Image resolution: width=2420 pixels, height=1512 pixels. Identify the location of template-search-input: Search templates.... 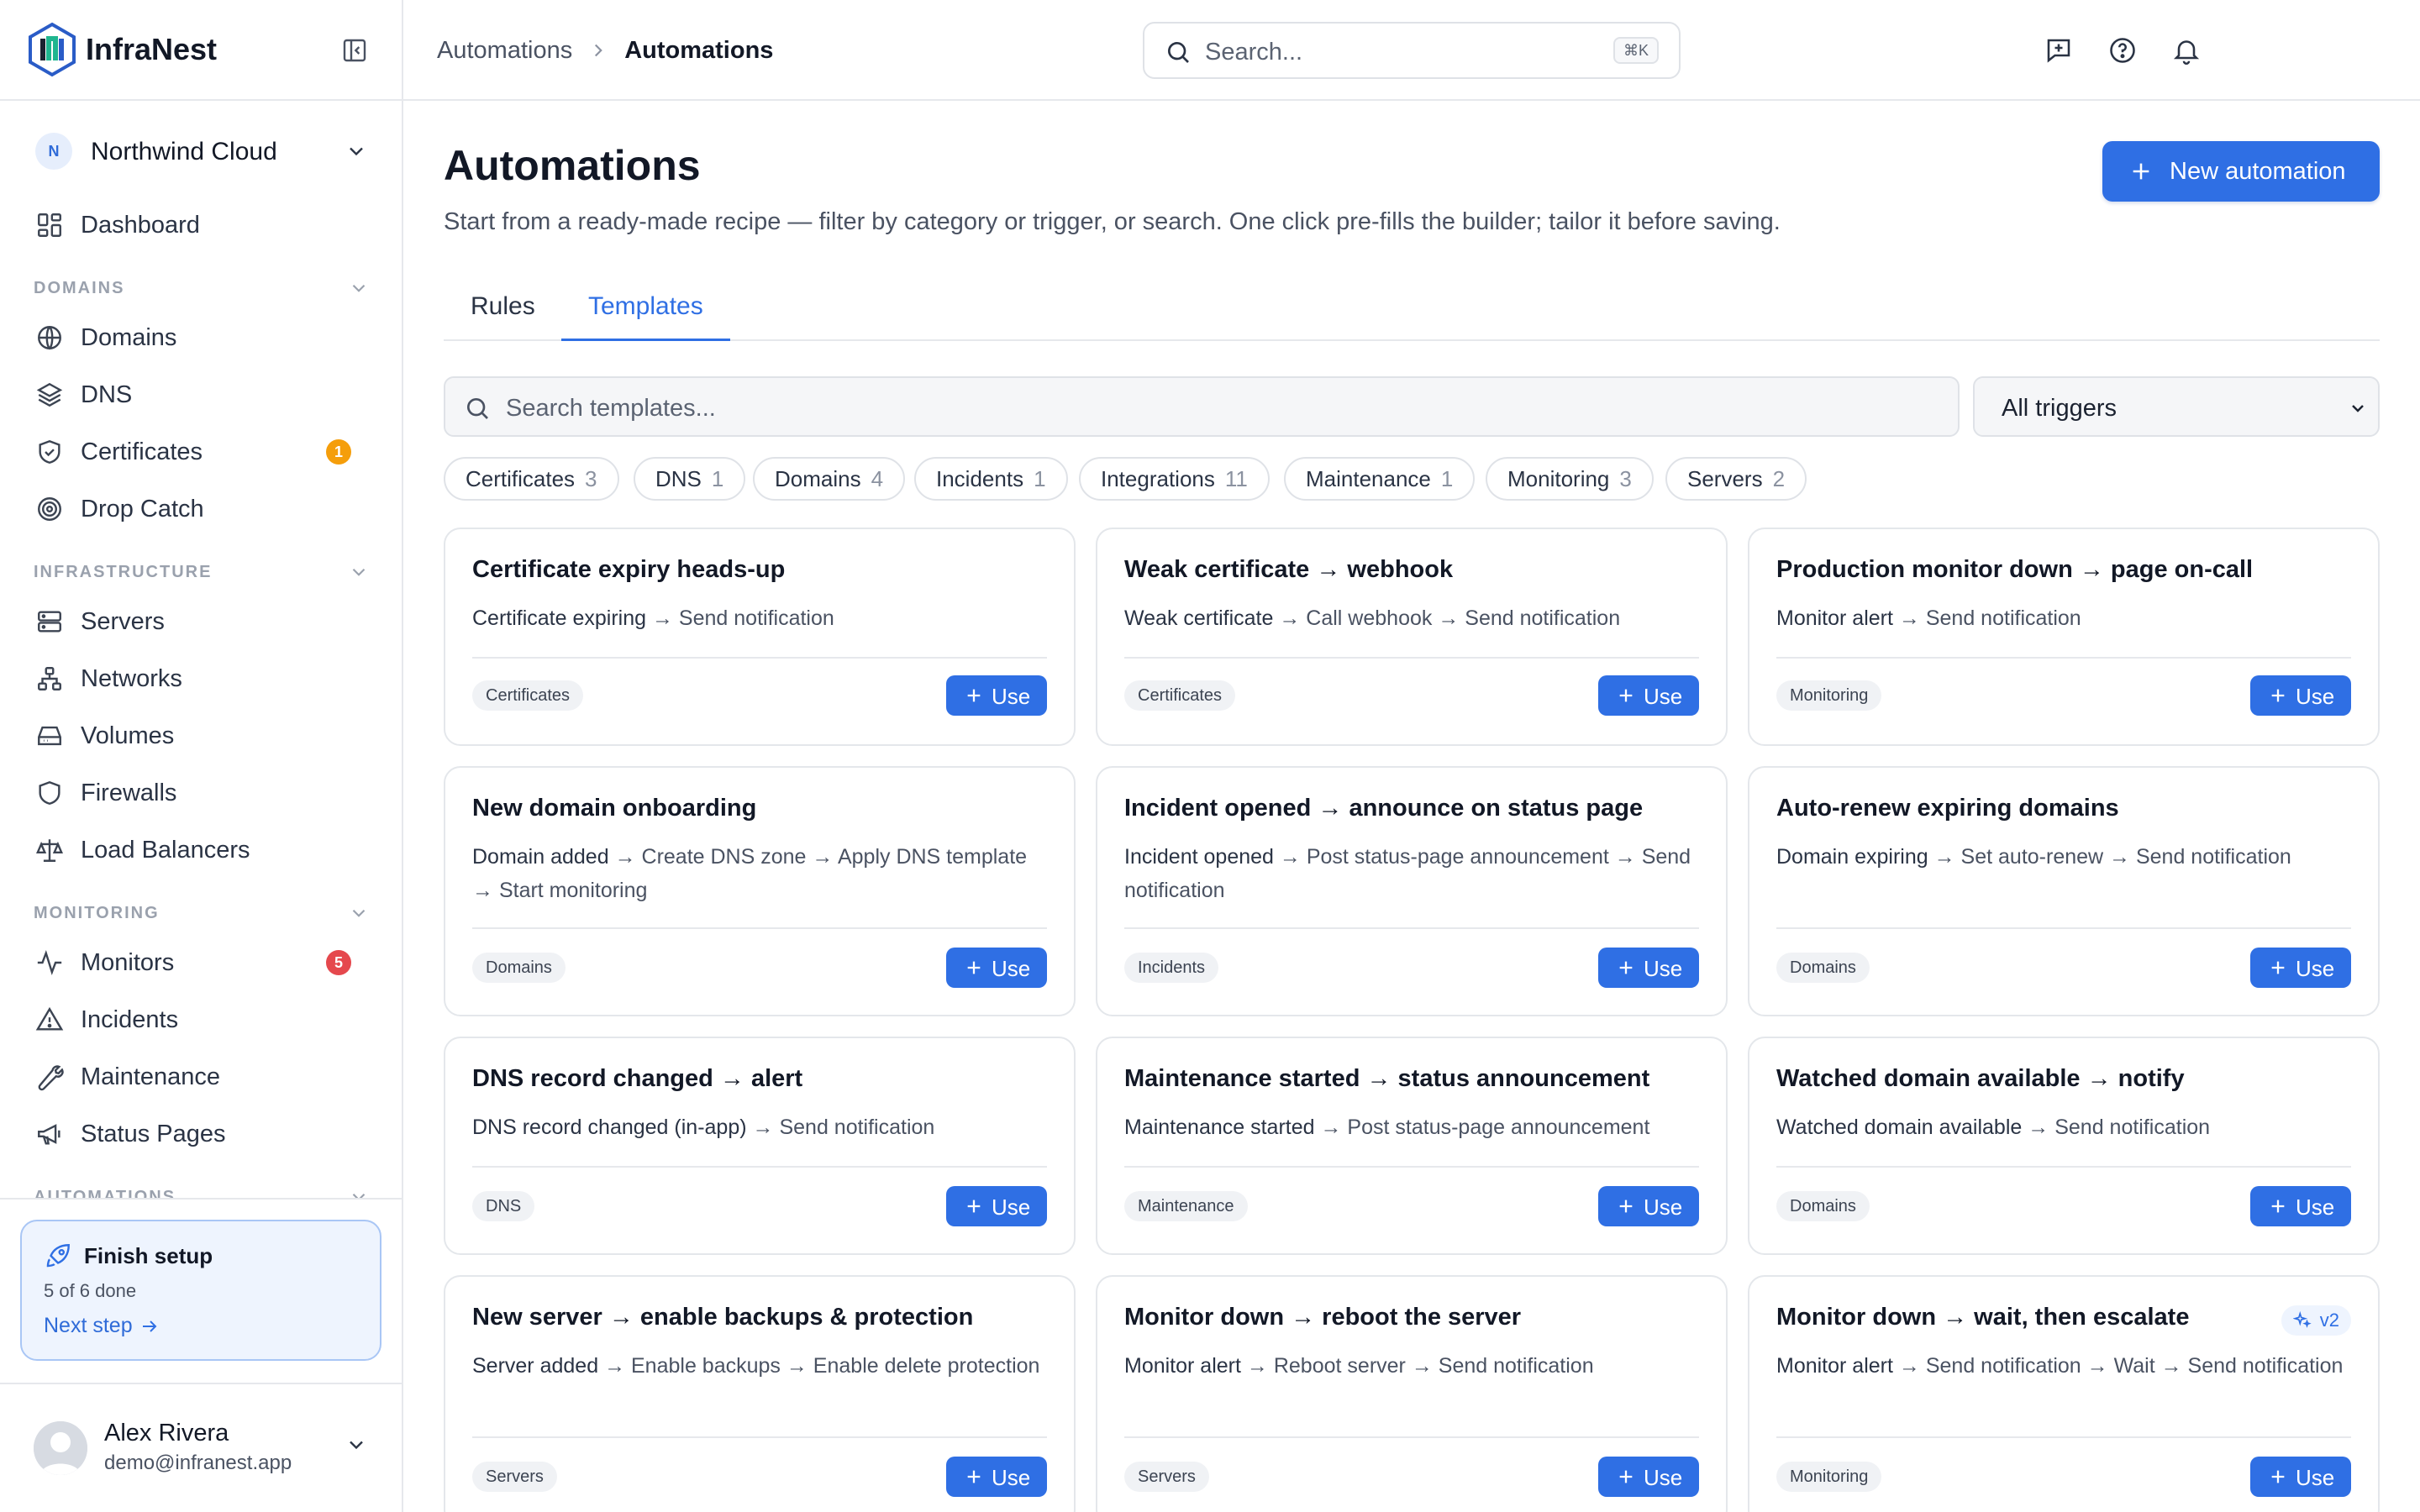
(1202, 406).